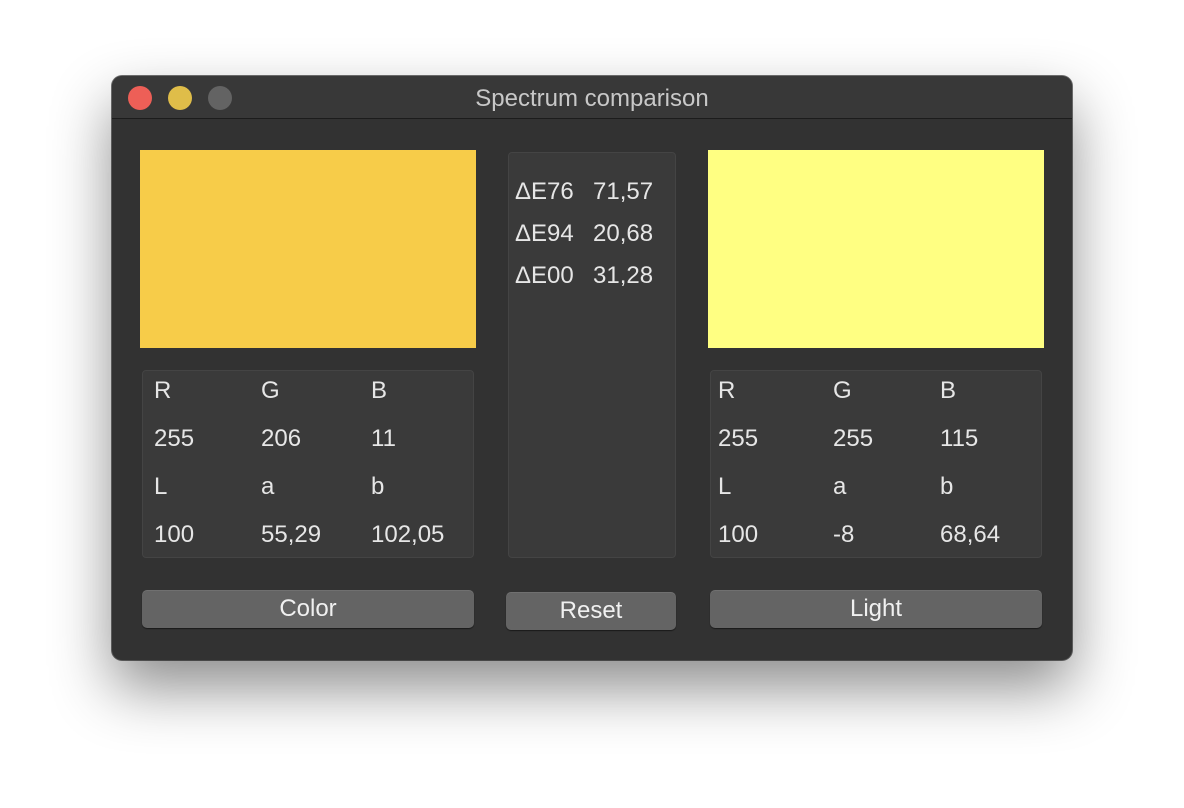  I want to click on light-value-lab-b: 68,64, so click(970, 534).